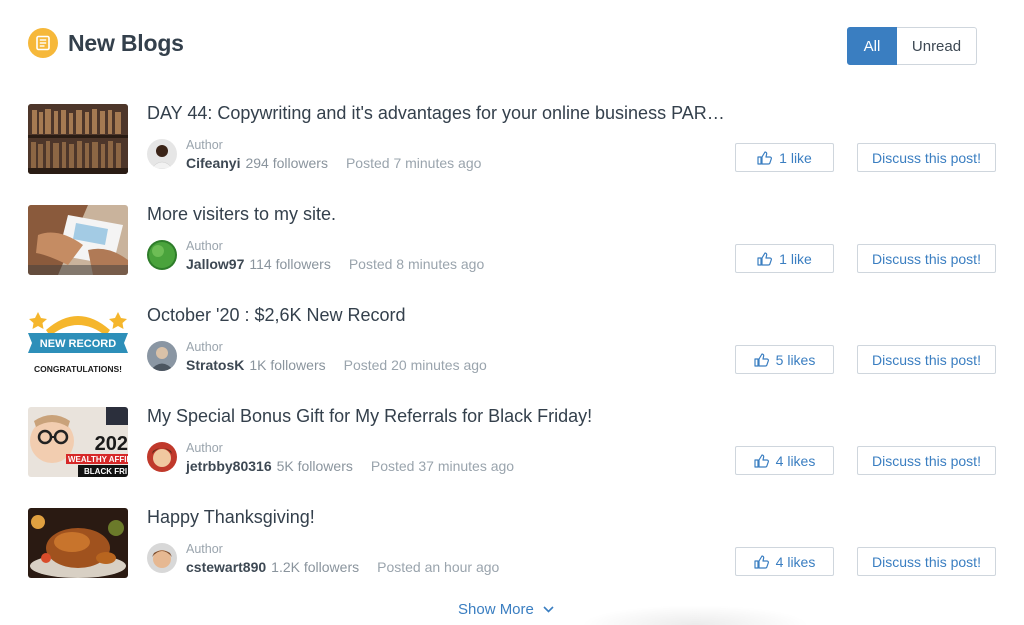 Image resolution: width=1024 pixels, height=625 pixels. I want to click on thumb-year: 202, so click(111, 444).